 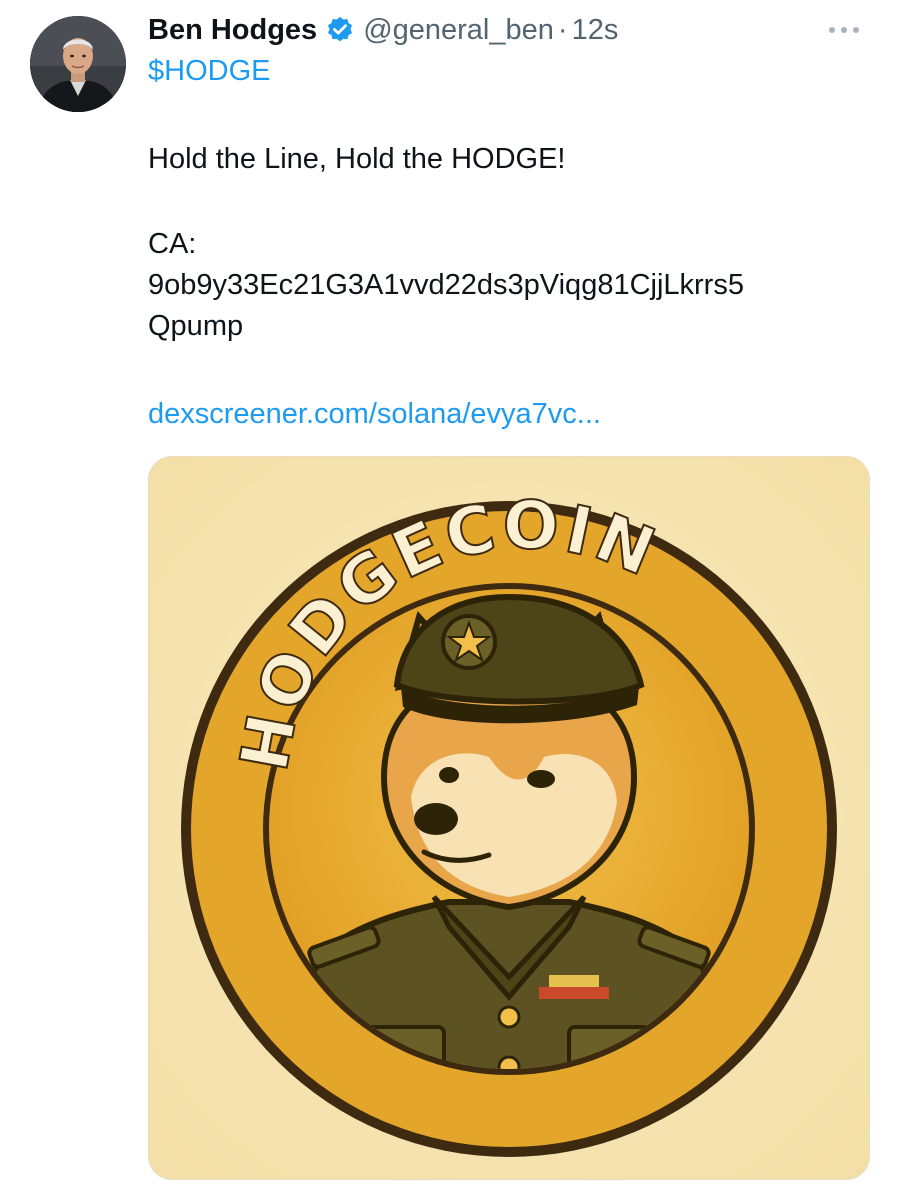 I want to click on contract-address-label: CA:, so click(x=172, y=244).